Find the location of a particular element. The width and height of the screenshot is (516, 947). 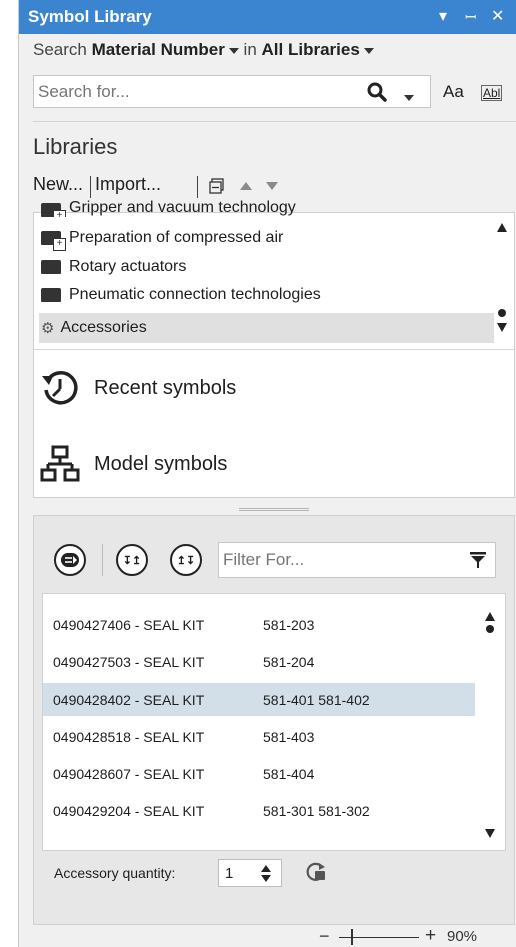

accessory-quantity-label: Accessory quantity: is located at coordinates (115, 873).